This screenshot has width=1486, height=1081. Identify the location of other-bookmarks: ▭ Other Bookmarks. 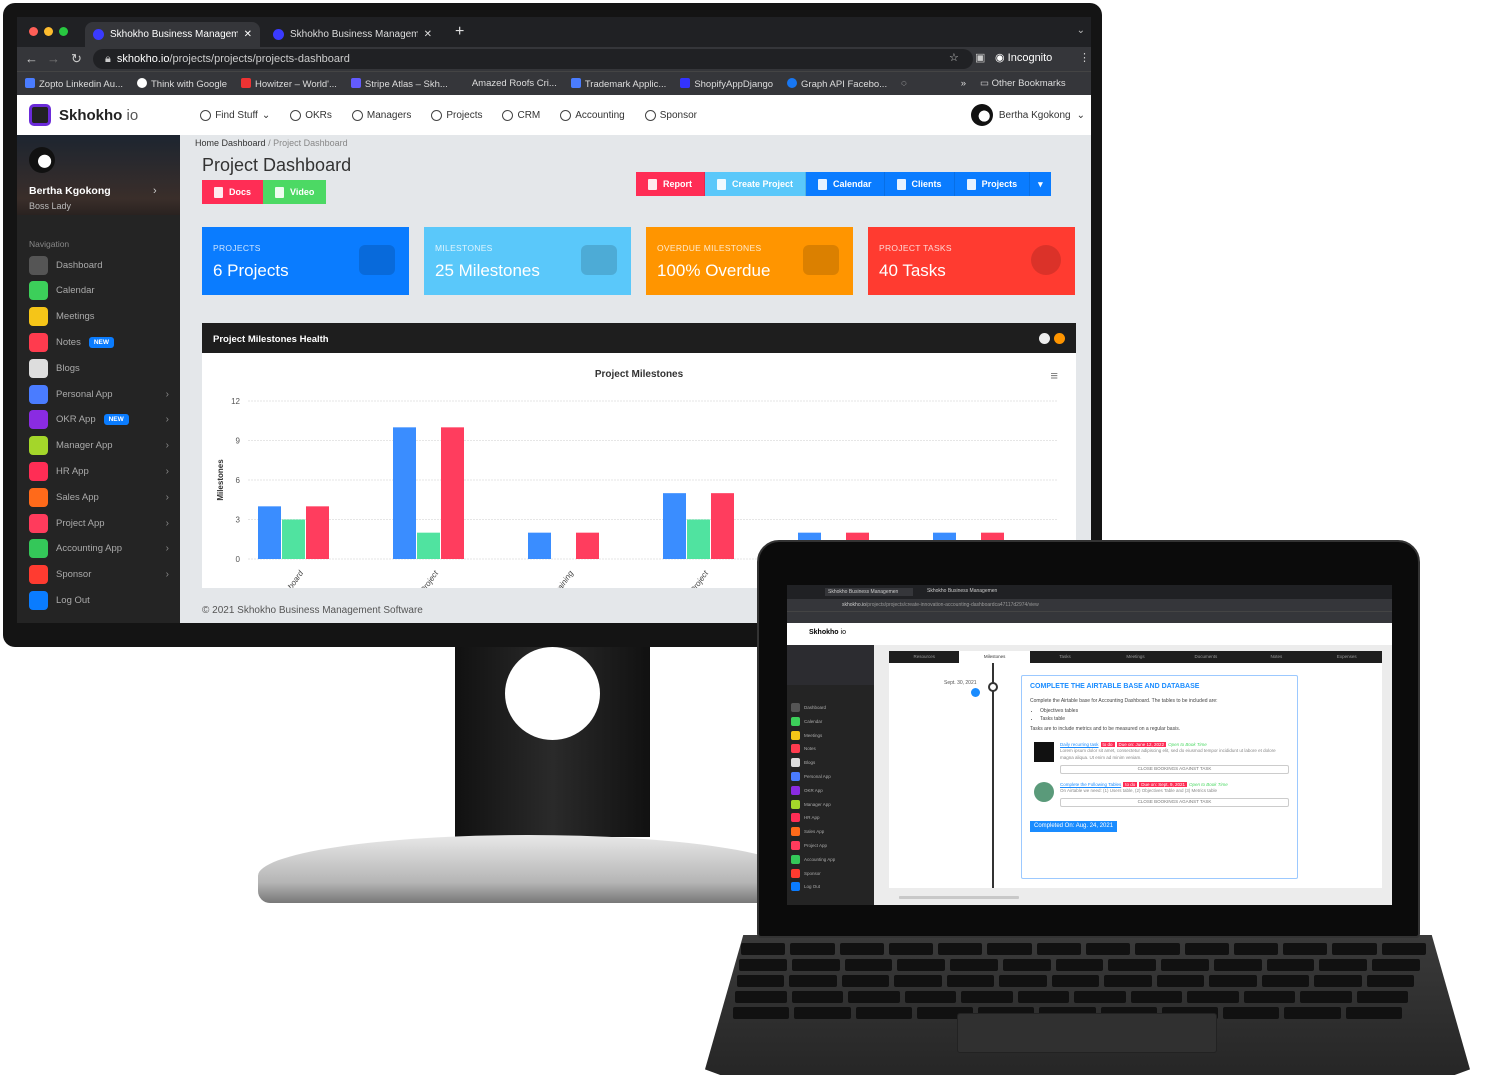
(1023, 83).